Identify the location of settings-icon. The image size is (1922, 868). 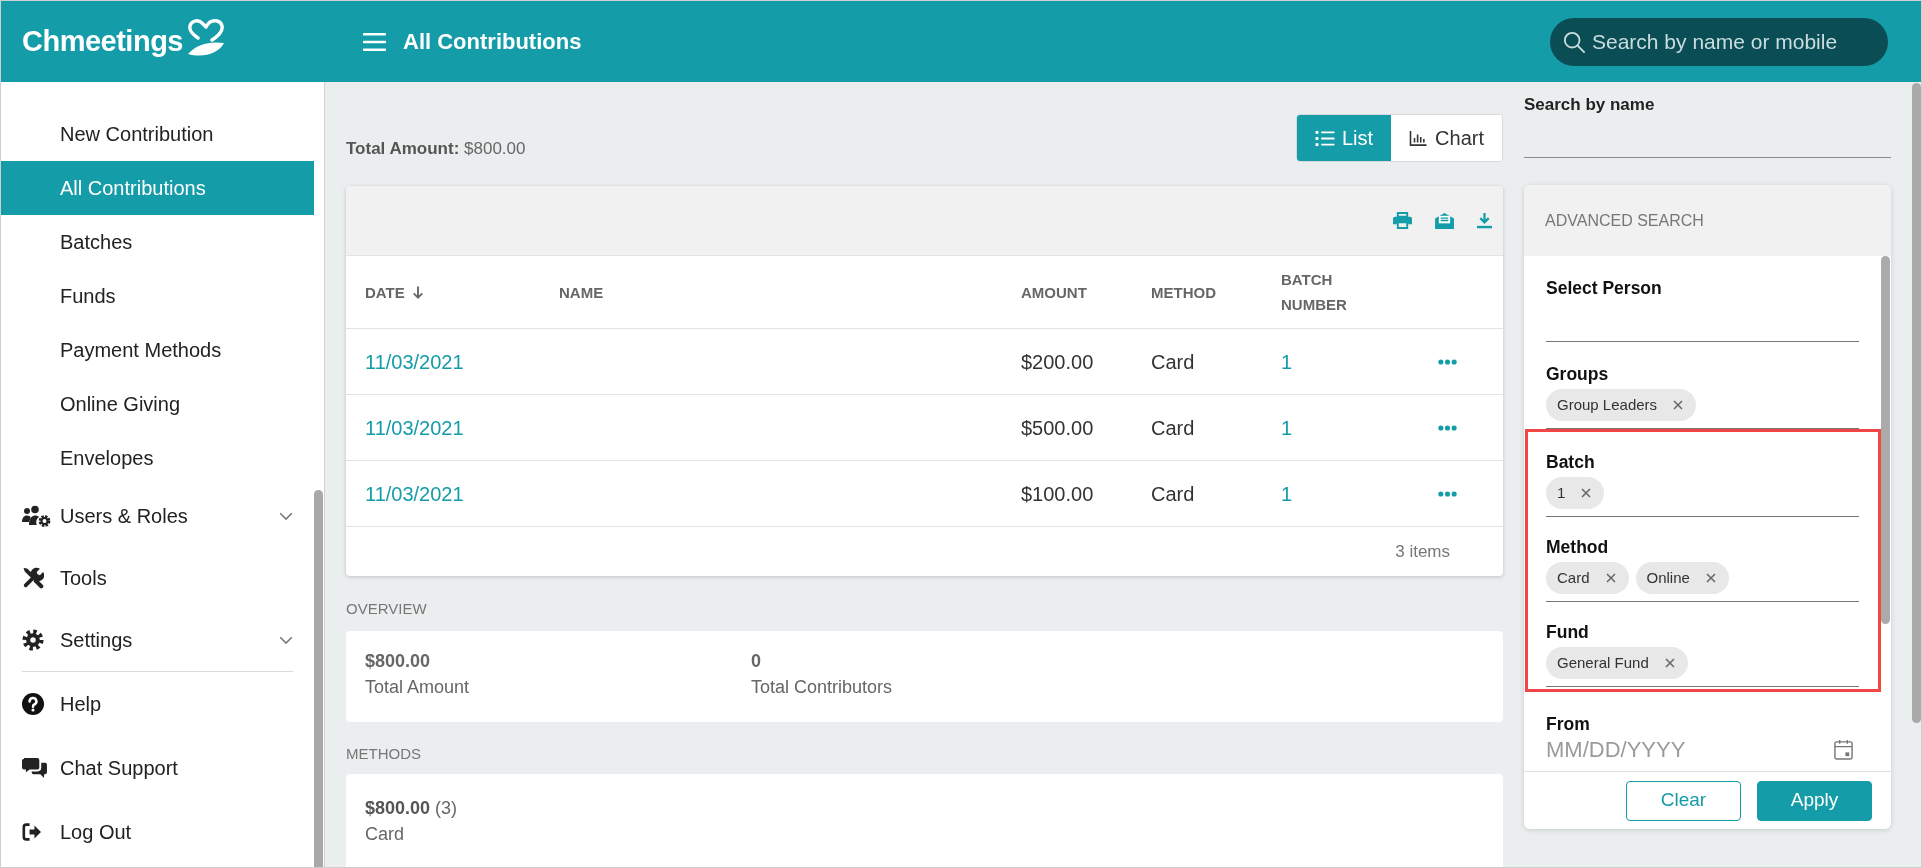
(33, 640).